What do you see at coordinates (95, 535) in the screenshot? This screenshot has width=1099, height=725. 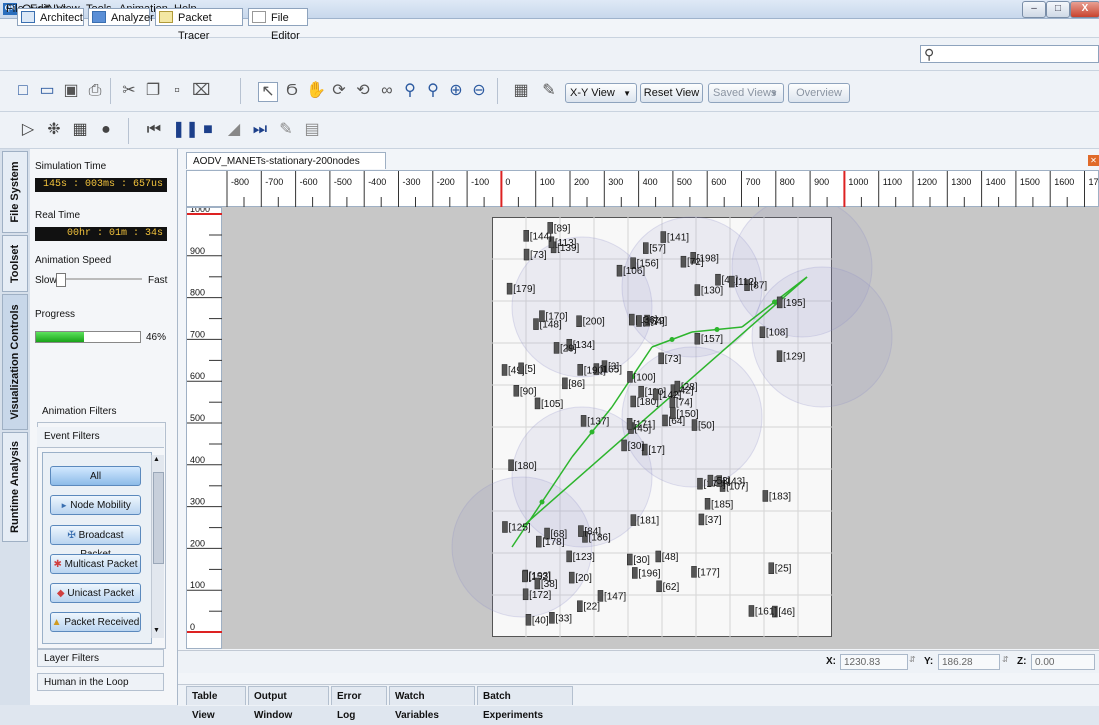 I see `filter-broadcast-button: ✠ Broadcast Packet` at bounding box center [95, 535].